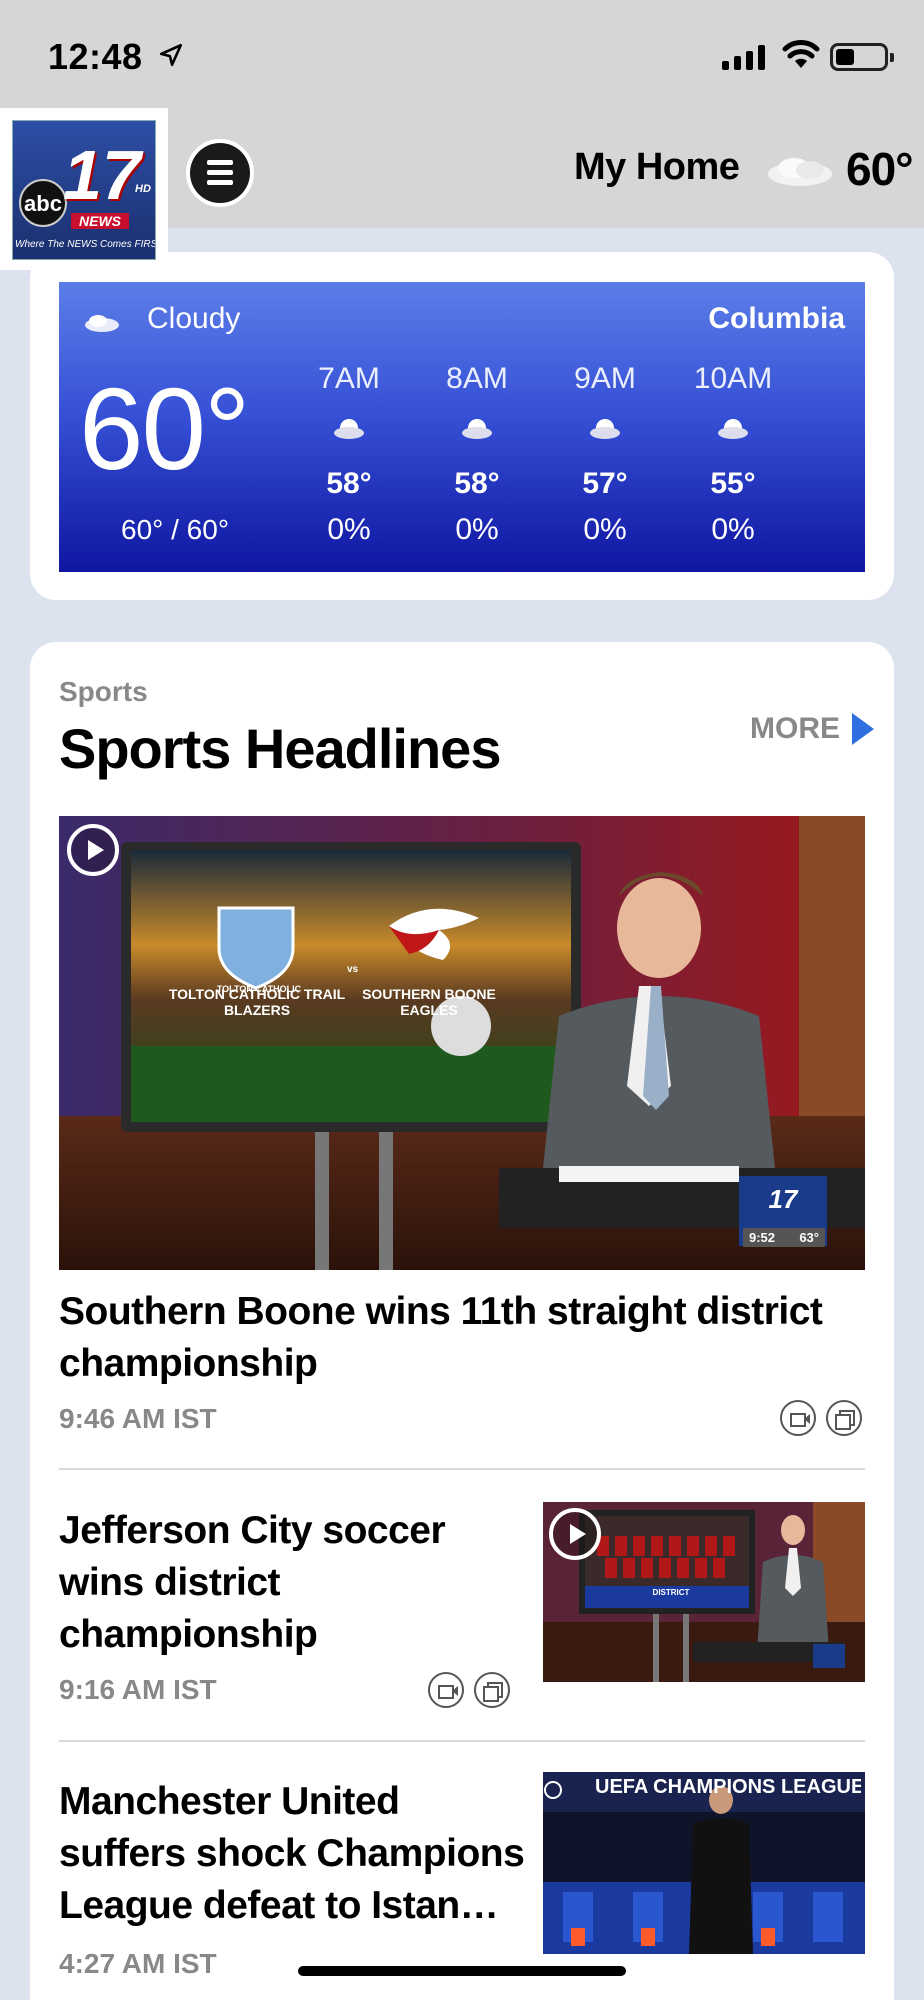 The height and width of the screenshot is (2000, 924). Describe the element at coordinates (801, 54) in the screenshot. I see `wifi-icon` at that location.